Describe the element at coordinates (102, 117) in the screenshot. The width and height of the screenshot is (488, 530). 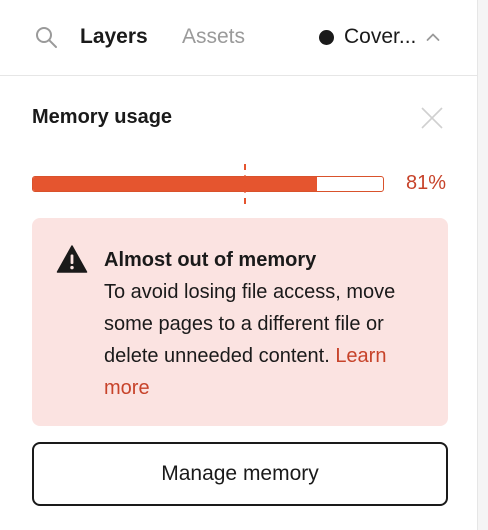
I see `memory-usage-title: Memory usage` at that location.